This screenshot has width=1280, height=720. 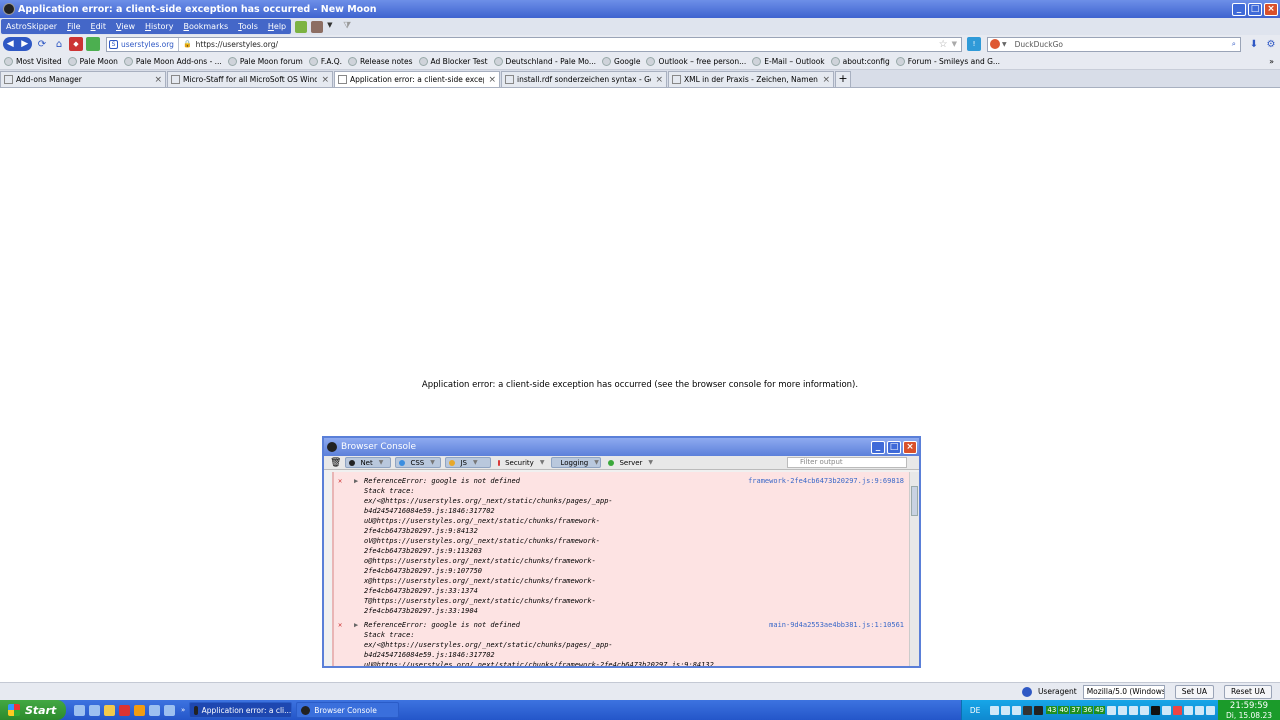 I want to click on reload-icon: ⟳, so click(x=42, y=44).